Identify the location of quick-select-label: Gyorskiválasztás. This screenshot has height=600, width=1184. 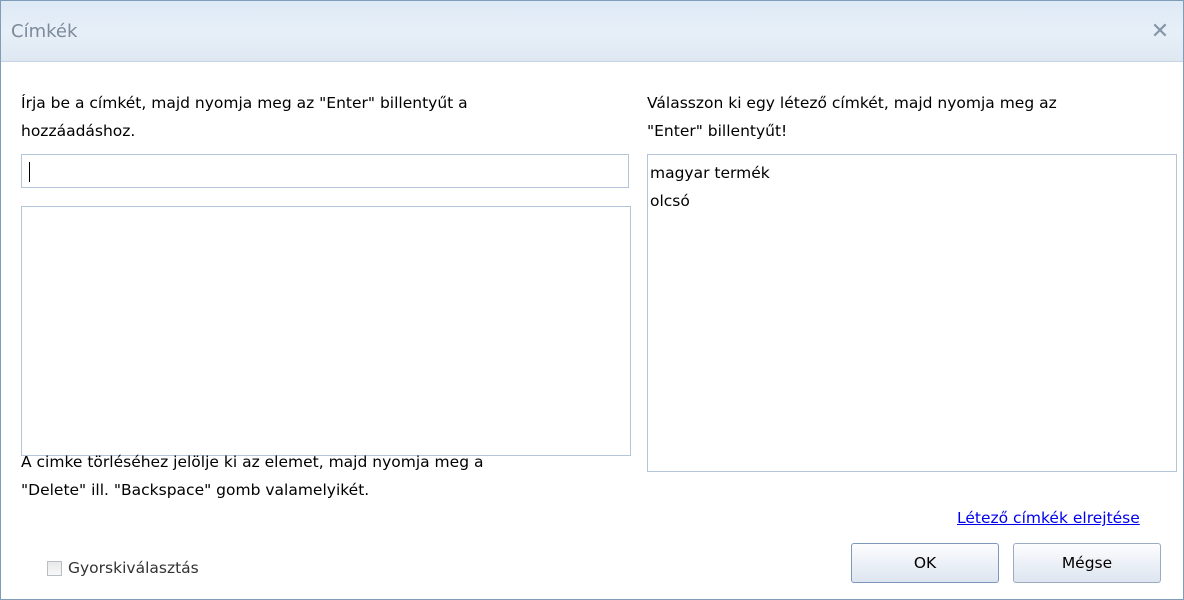
(133, 568).